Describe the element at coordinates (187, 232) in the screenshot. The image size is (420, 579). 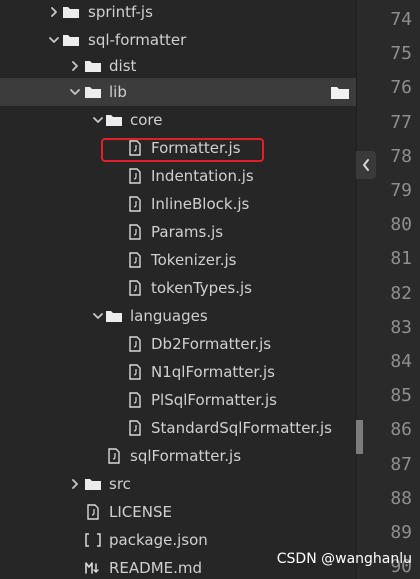
I see `tree-item-label: Params.js` at that location.